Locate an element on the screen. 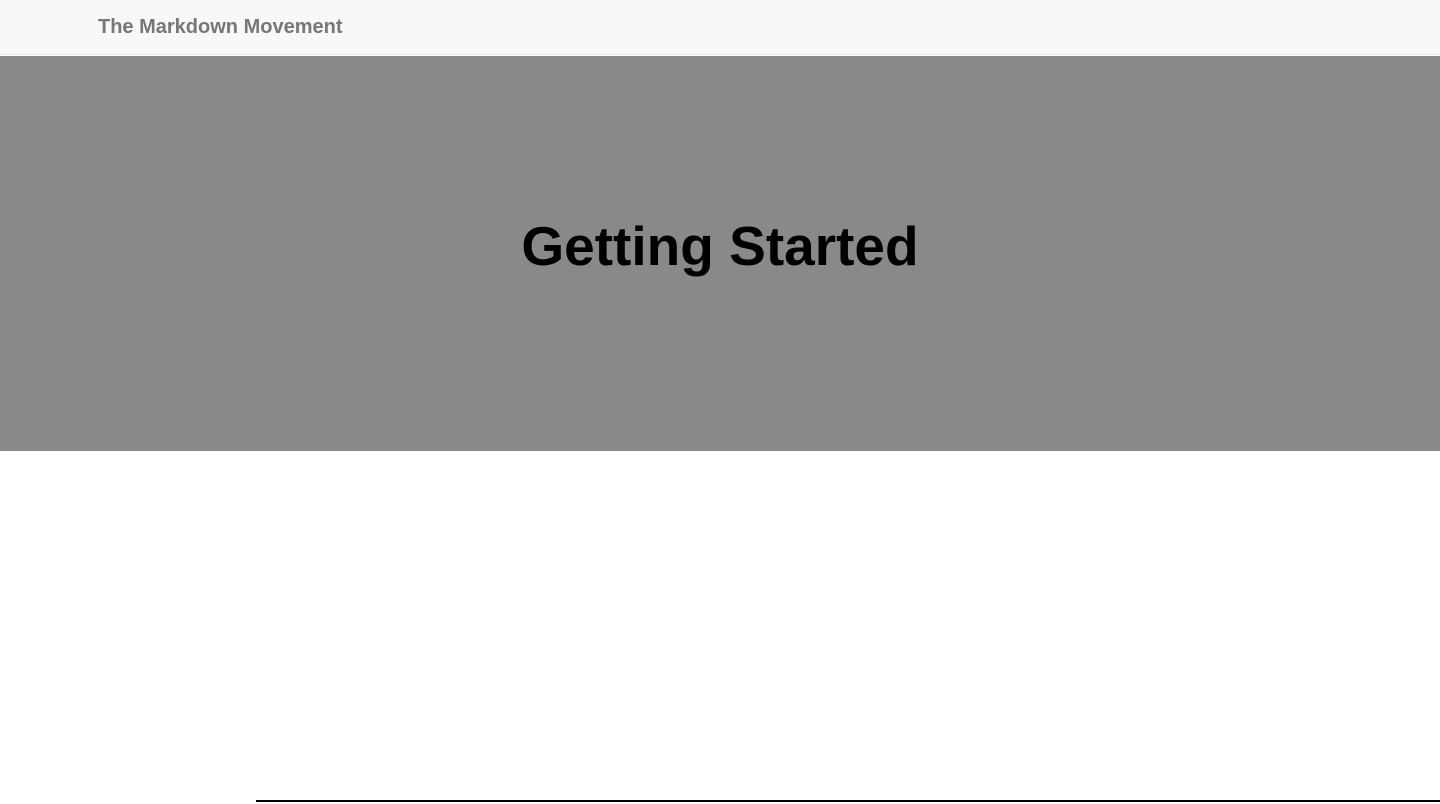 This screenshot has width=1440, height=804. site-brand-link: The Markdown Movement is located at coordinates (220, 27).